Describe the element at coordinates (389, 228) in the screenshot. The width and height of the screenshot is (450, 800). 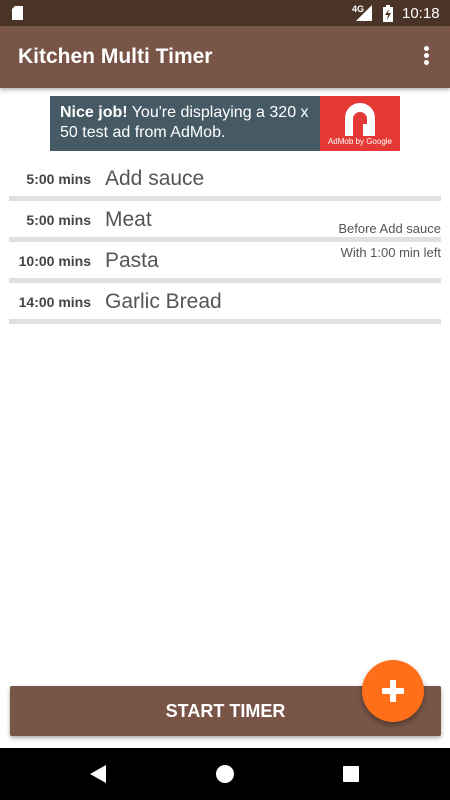
I see `timer-note-before: Before Add sauce` at that location.